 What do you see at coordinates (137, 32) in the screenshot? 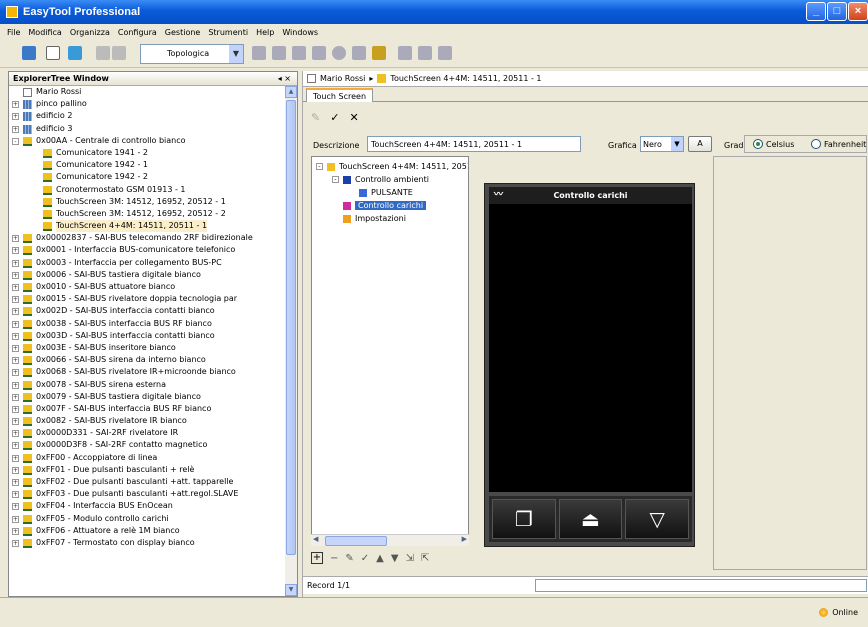
I see `menu-configura: Configura` at bounding box center [137, 32].